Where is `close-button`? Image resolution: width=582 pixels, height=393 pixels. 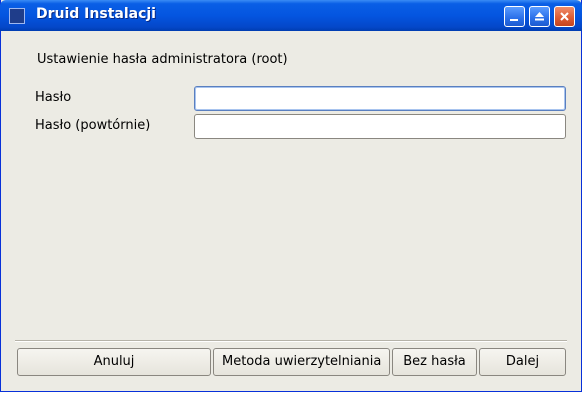 close-button is located at coordinates (564, 16).